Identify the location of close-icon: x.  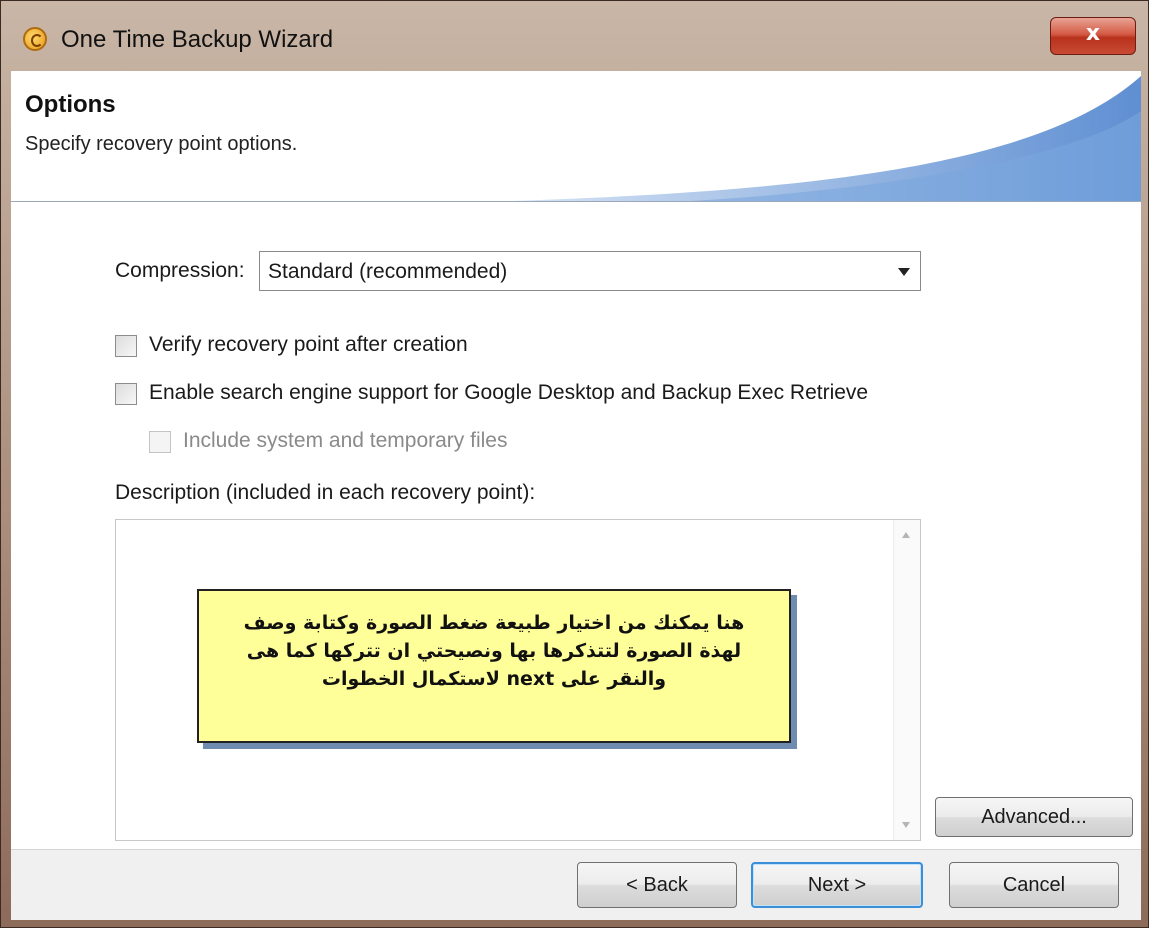
(1093, 33).